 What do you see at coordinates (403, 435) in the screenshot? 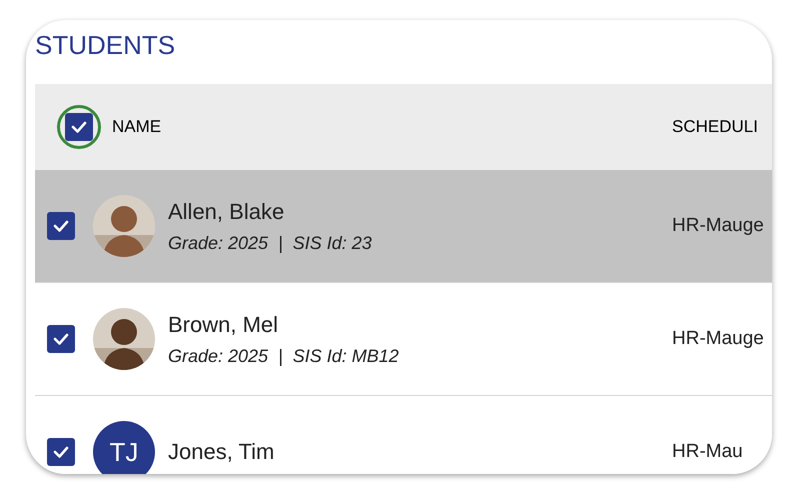
I see `student-row: TJ Jones, Tim HR-Mau` at bounding box center [403, 435].